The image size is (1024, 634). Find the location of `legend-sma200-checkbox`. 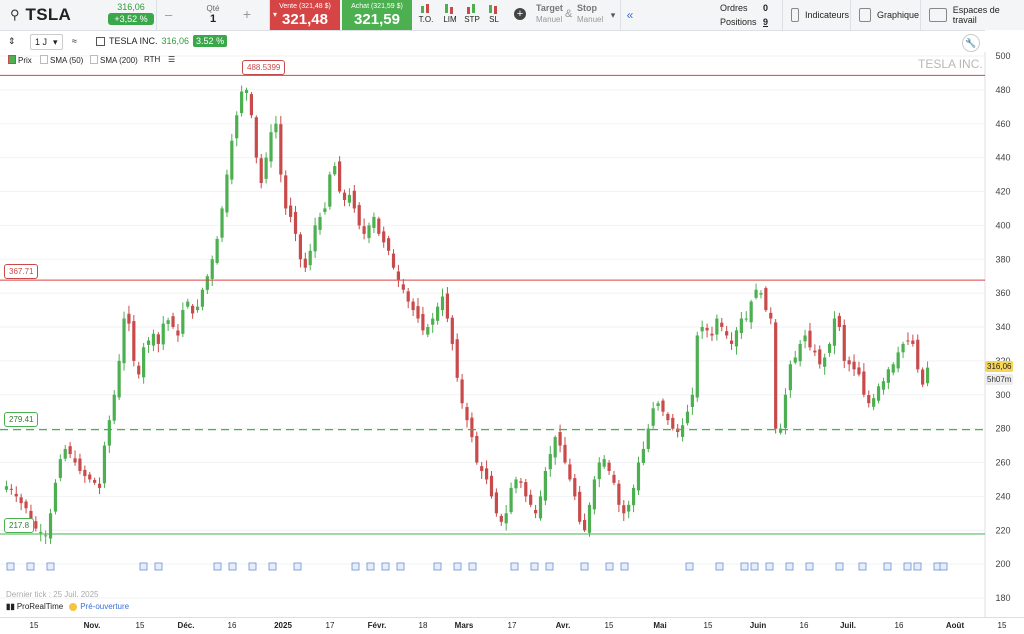

legend-sma200-checkbox is located at coordinates (94, 59).